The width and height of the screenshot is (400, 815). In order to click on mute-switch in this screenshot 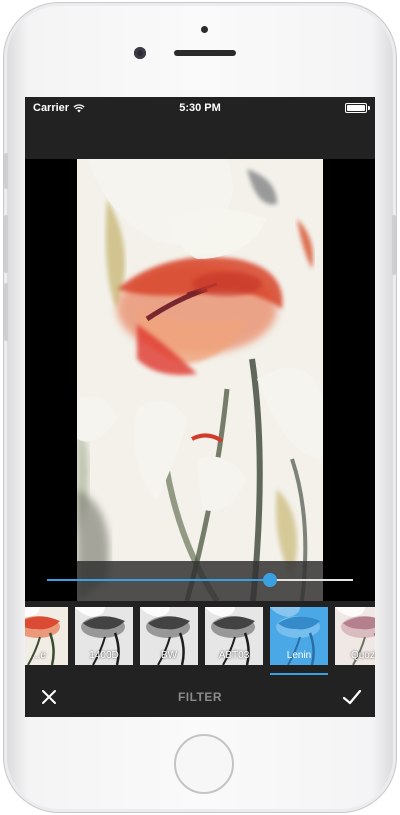, I will do `click(6, 171)`.